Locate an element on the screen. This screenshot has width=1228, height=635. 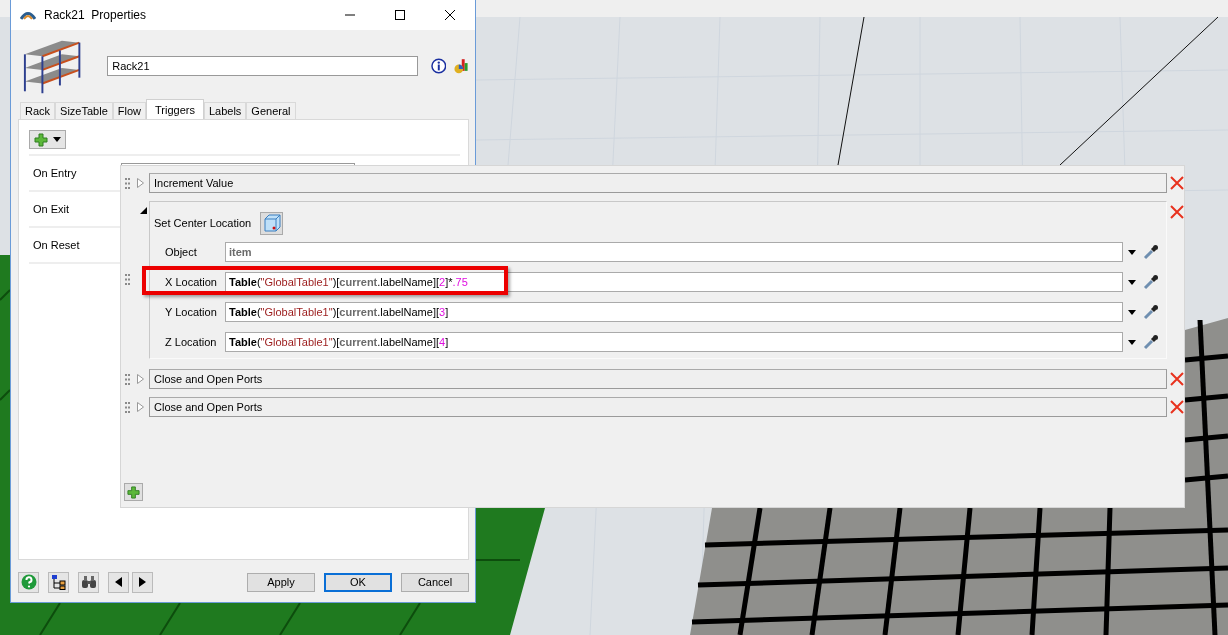
info-icon is located at coordinates (438, 65).